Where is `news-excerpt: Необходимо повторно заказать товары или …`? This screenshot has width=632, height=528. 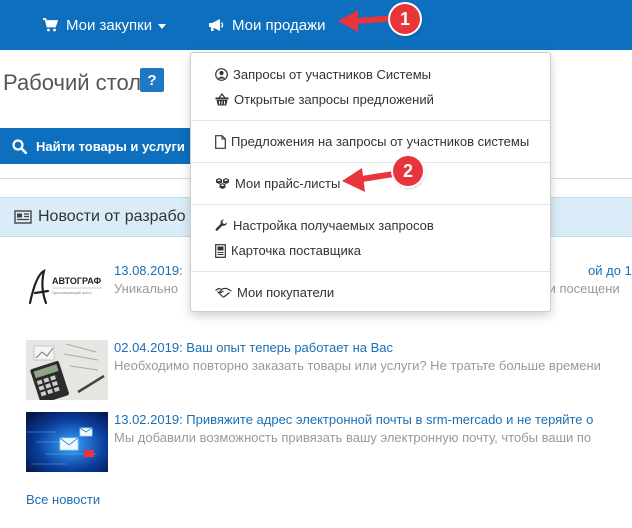
news-excerpt: Необходимо повторно заказать товары или … is located at coordinates (357, 365).